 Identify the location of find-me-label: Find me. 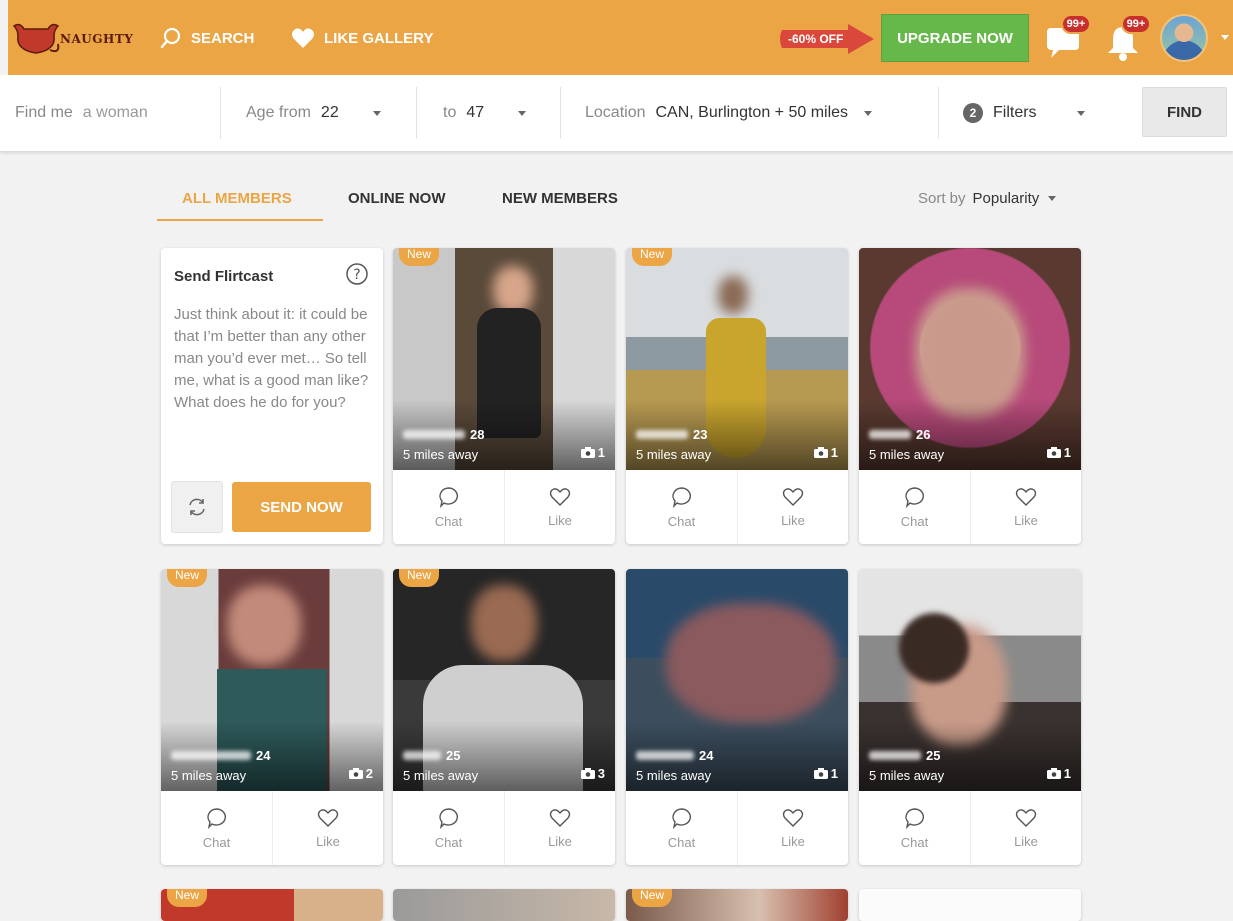
(44, 112).